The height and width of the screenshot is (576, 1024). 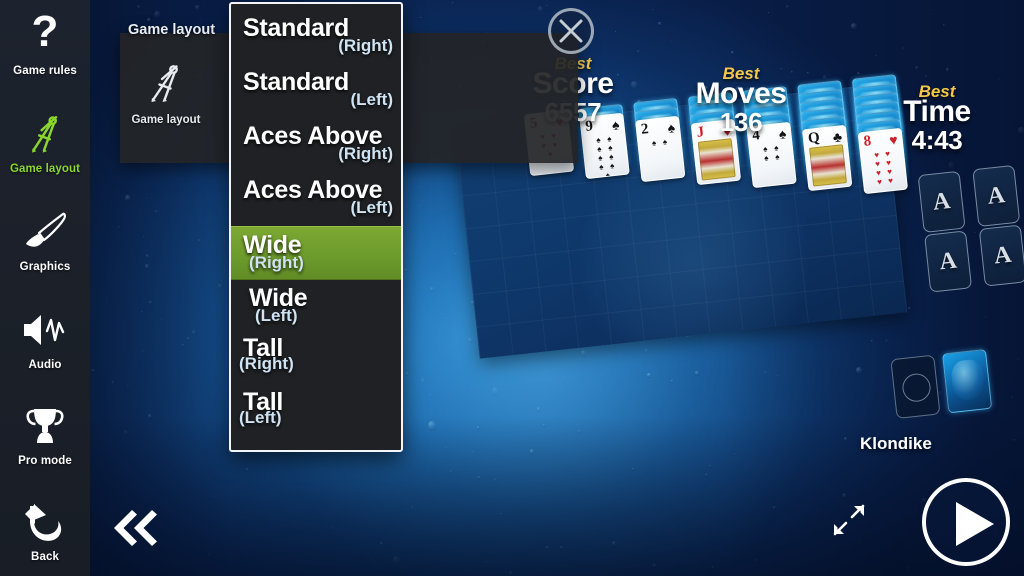 I want to click on stat-value: 136, so click(x=741, y=122).